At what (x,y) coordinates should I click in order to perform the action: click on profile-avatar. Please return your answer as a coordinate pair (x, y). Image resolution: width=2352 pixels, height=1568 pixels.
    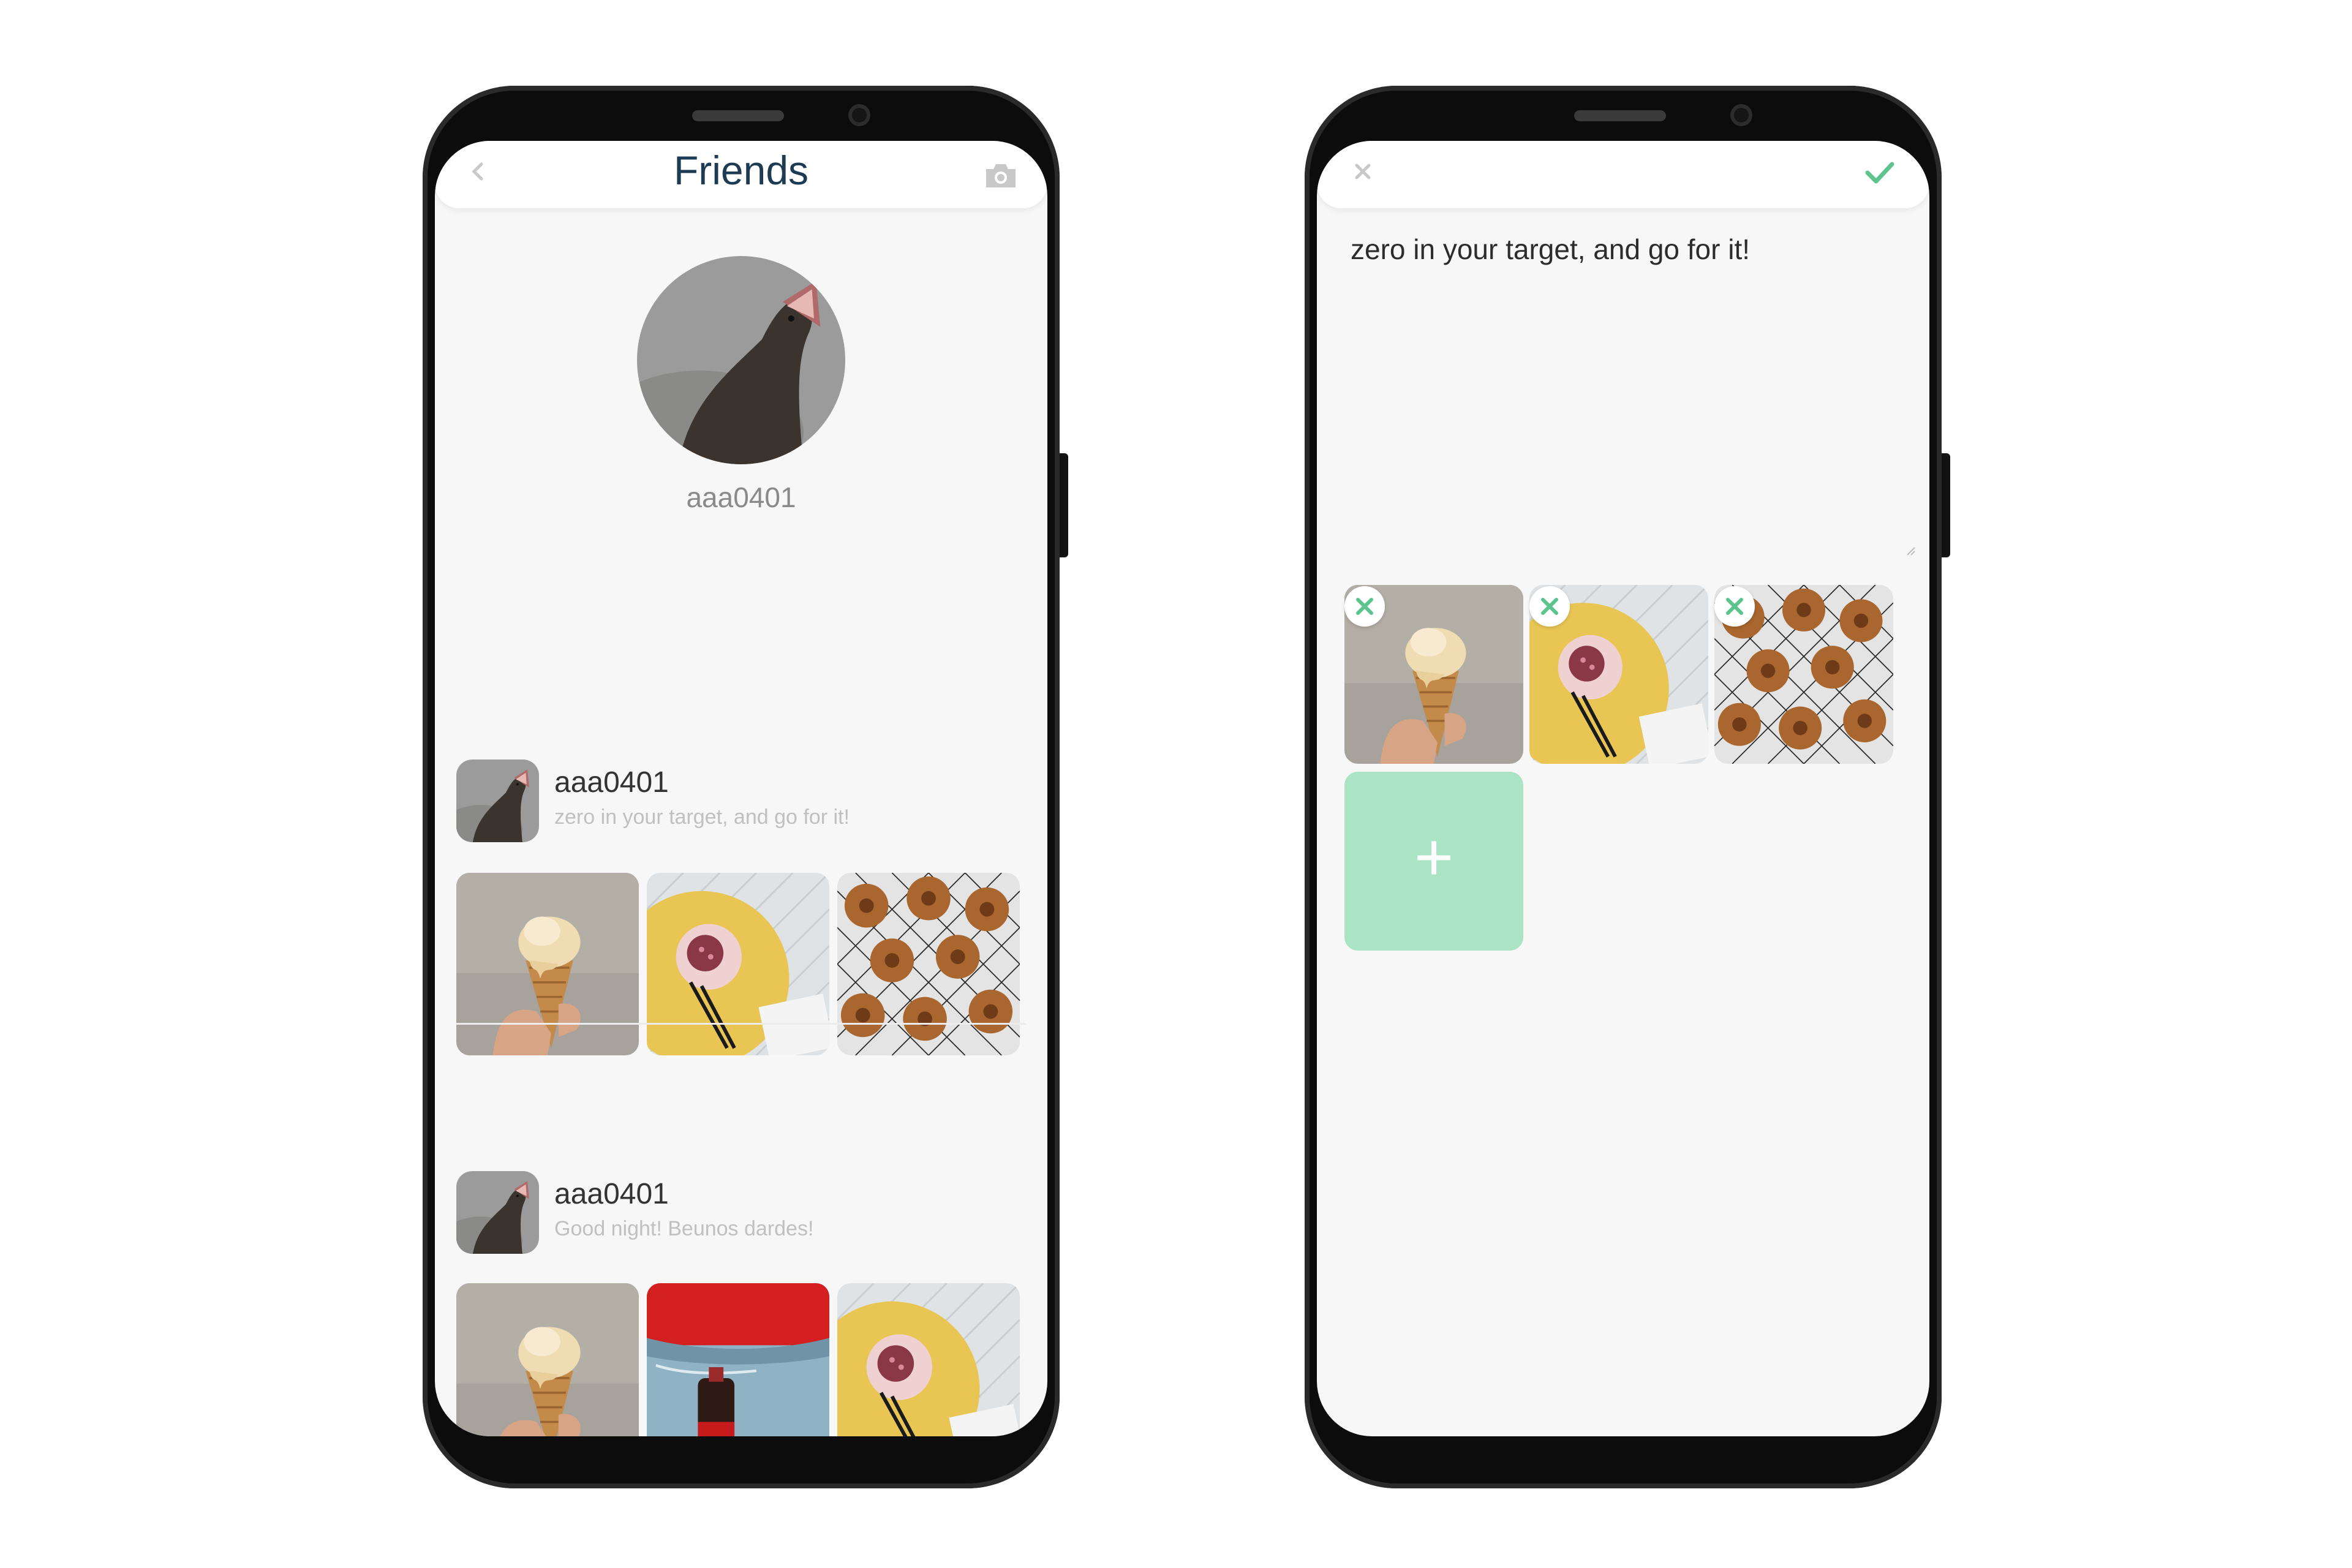
    Looking at the image, I should click on (741, 360).